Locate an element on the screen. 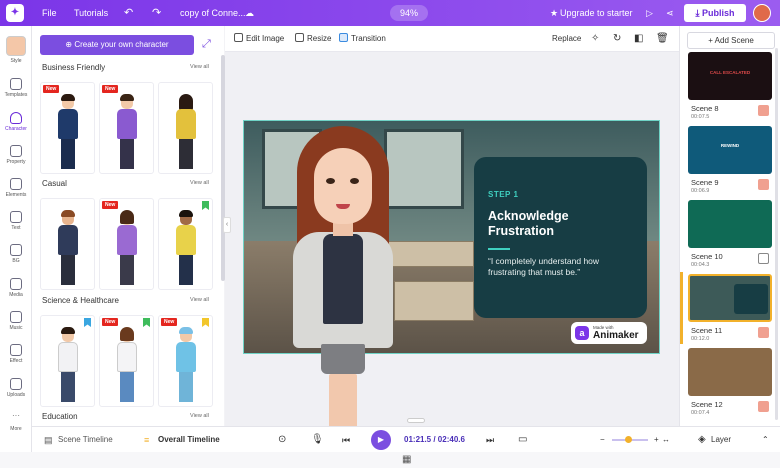 The height and width of the screenshot is (468, 780). collapse-panel-icon: ‹ is located at coordinates (227, 225).